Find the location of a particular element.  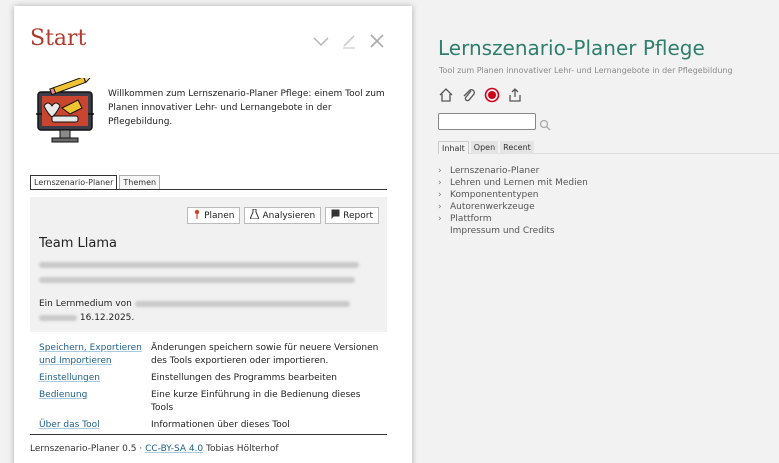

link-description: Einstellungen des Programms bearbeiten is located at coordinates (244, 378).